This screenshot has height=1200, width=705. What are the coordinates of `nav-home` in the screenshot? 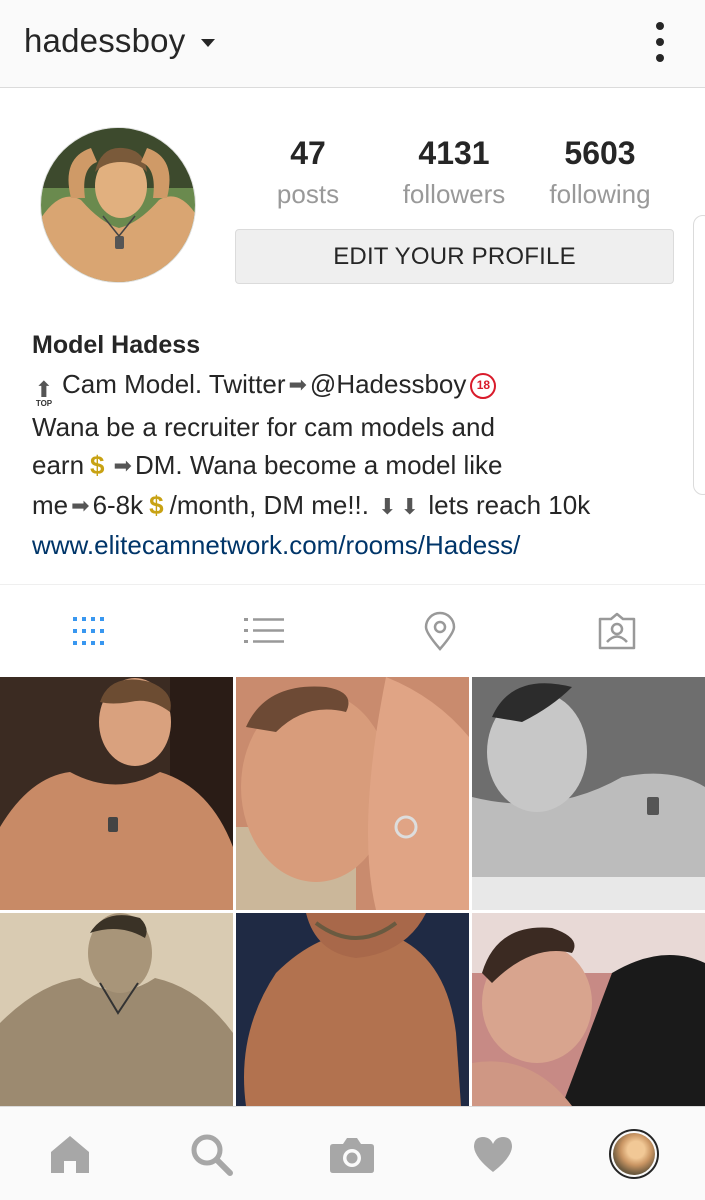 It's located at (70, 1154).